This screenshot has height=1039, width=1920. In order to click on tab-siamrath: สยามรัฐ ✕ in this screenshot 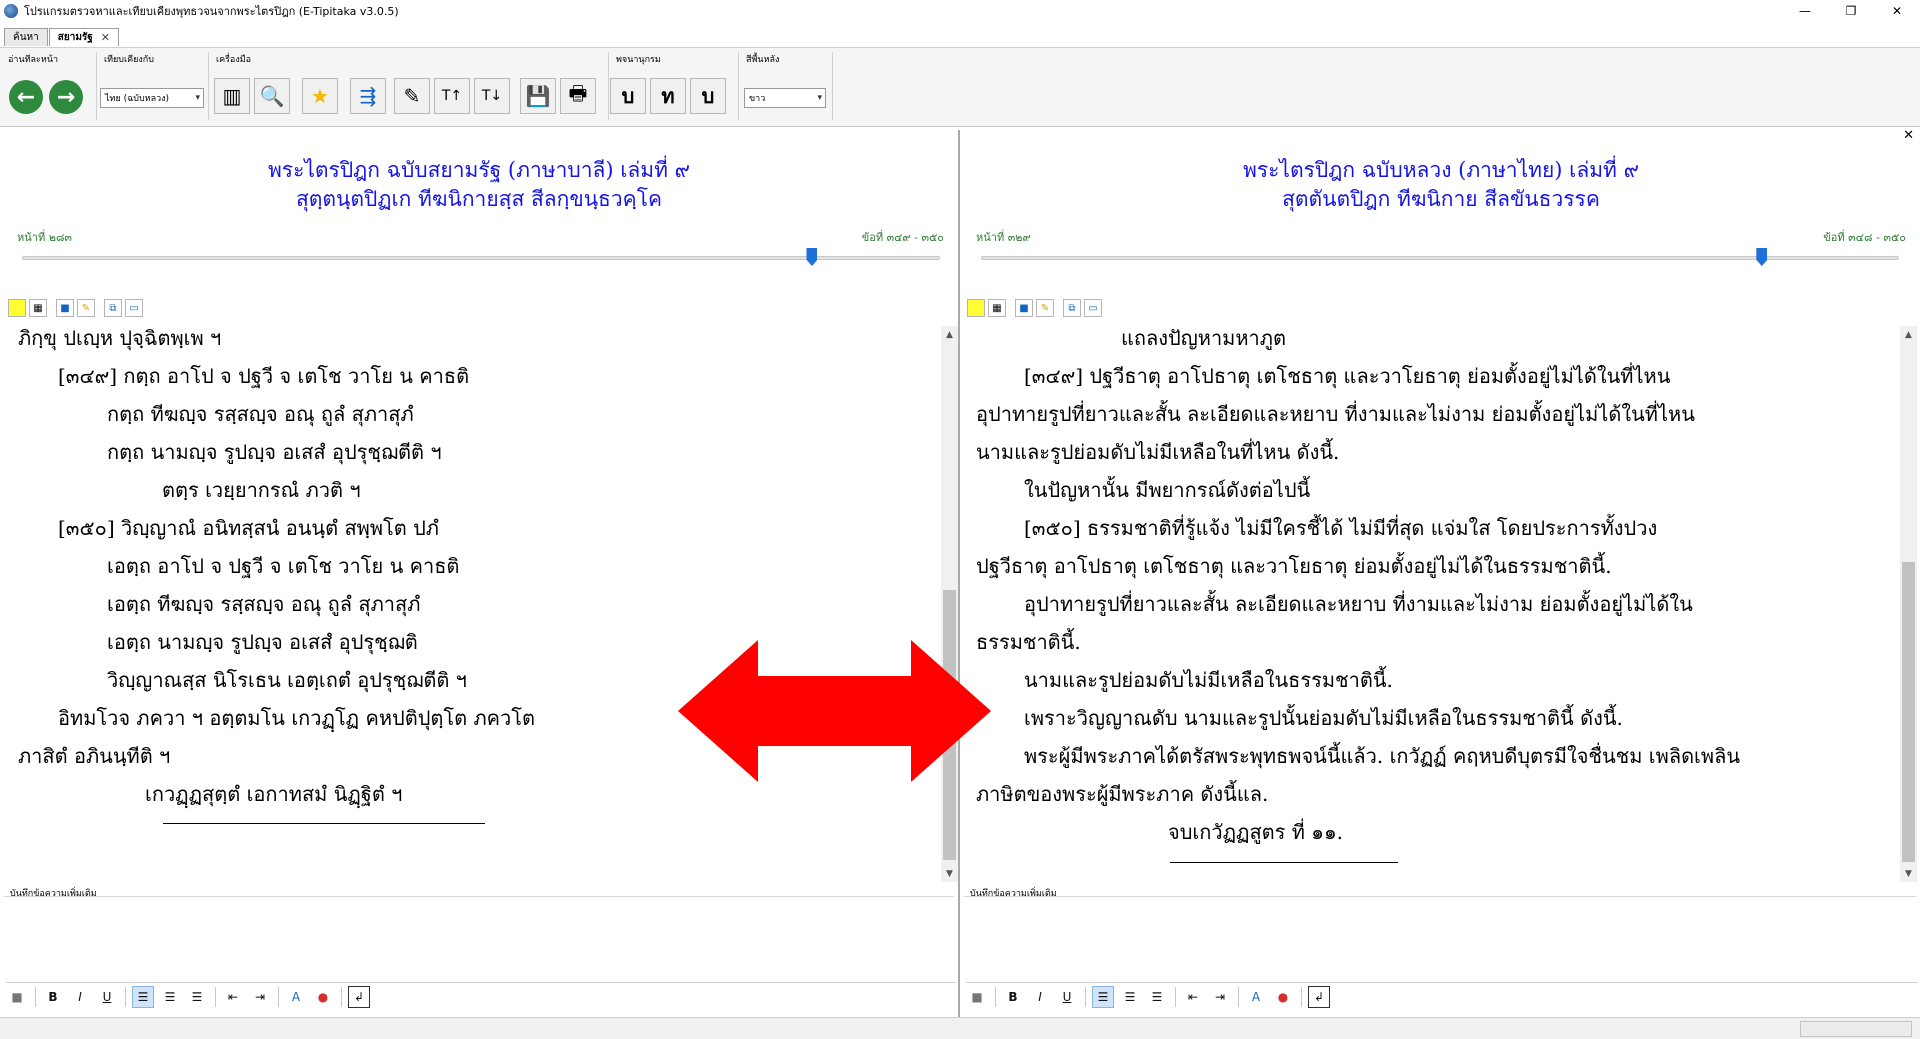, I will do `click(84, 37)`.